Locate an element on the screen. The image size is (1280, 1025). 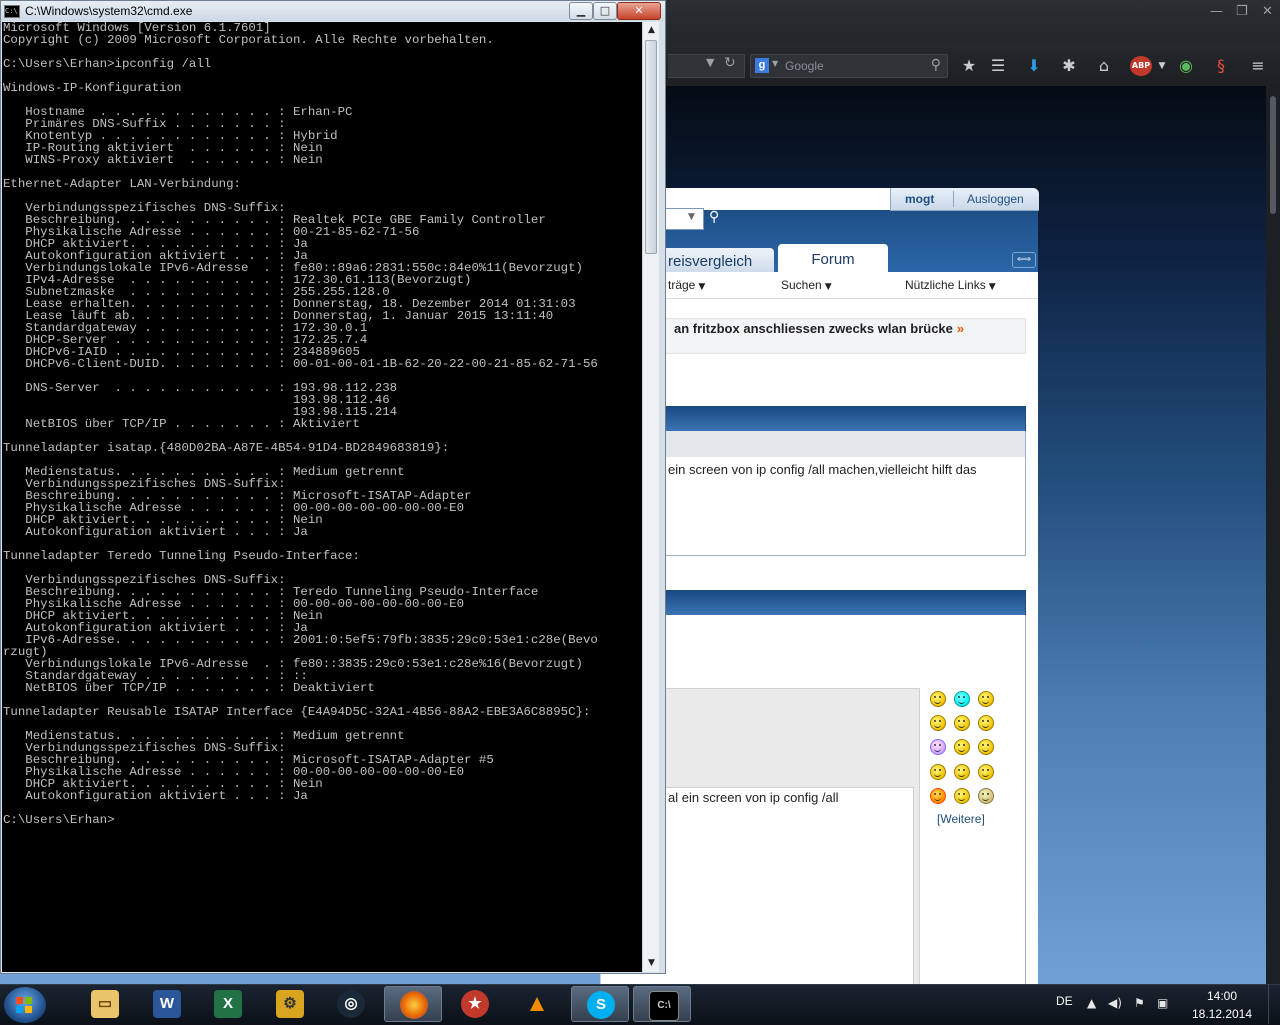
tab-label: Forum is located at coordinates (833, 259).